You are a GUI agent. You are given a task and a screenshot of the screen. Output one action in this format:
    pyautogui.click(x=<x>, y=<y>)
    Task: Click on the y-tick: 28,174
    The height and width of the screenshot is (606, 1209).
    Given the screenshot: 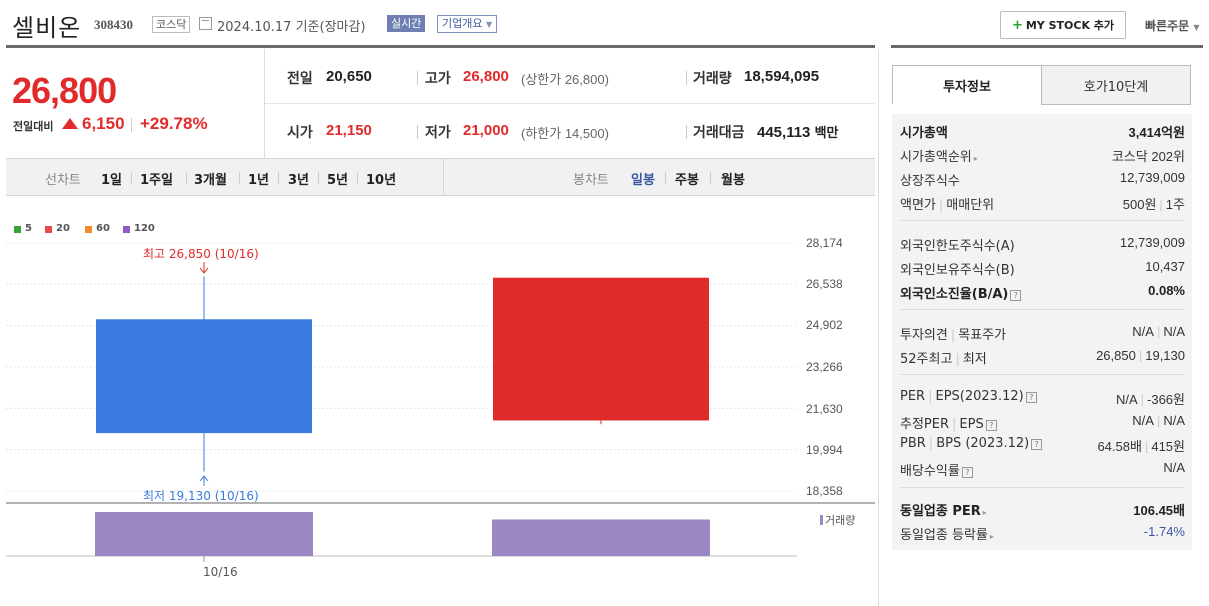 What is the action you would take?
    pyautogui.click(x=824, y=243)
    